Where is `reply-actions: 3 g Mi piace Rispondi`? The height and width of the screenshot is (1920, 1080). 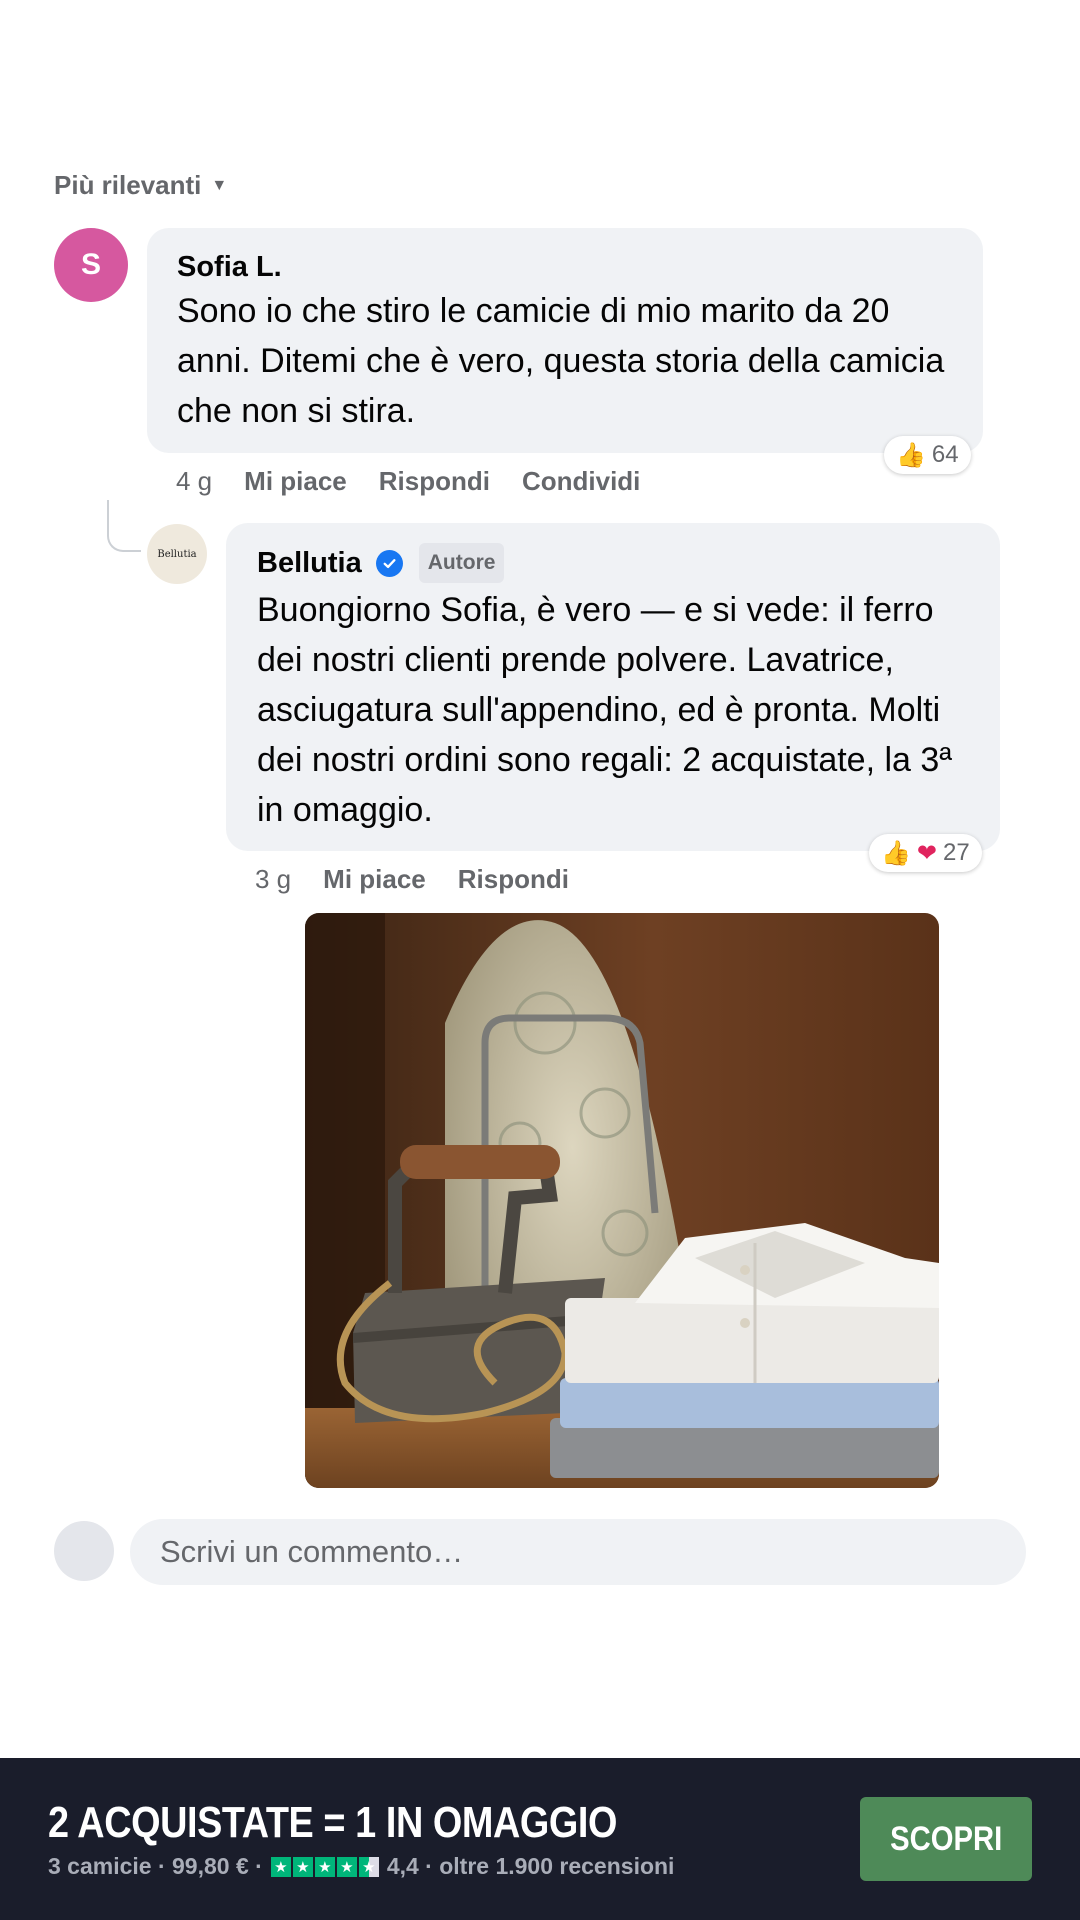
reply-actions: 3 g Mi piace Rispondi is located at coordinates (412, 879).